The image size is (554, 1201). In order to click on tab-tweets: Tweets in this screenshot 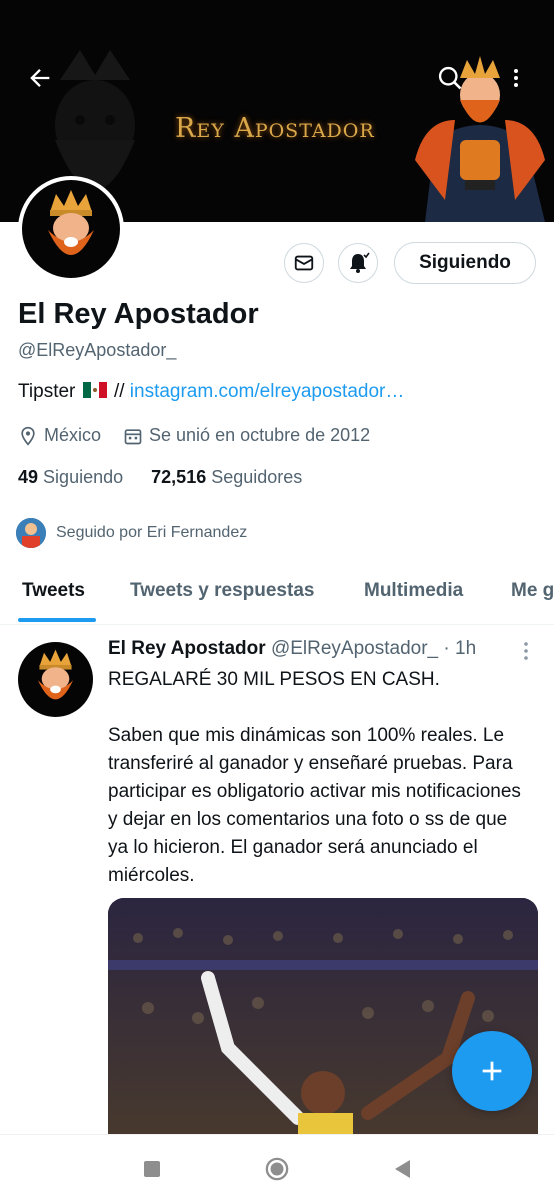, I will do `click(53, 591)`.